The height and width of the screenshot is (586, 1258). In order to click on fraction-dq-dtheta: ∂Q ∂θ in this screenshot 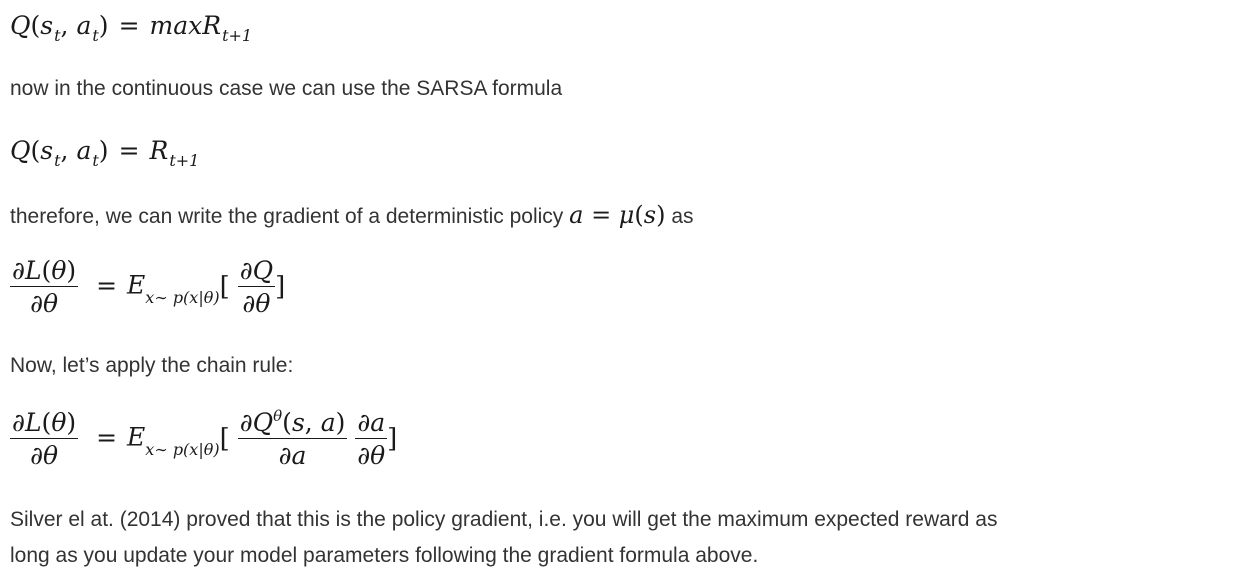, I will do `click(256, 287)`.